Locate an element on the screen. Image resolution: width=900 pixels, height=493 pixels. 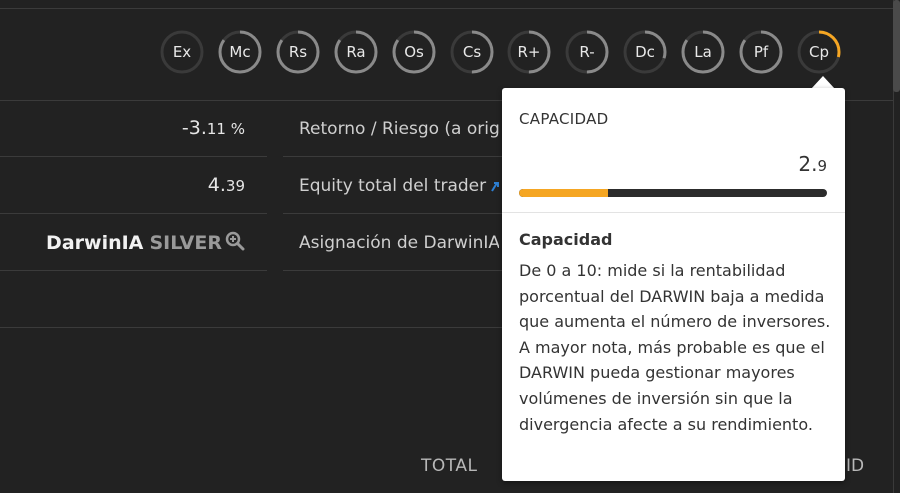
tooltip-separator is located at coordinates (673, 212).